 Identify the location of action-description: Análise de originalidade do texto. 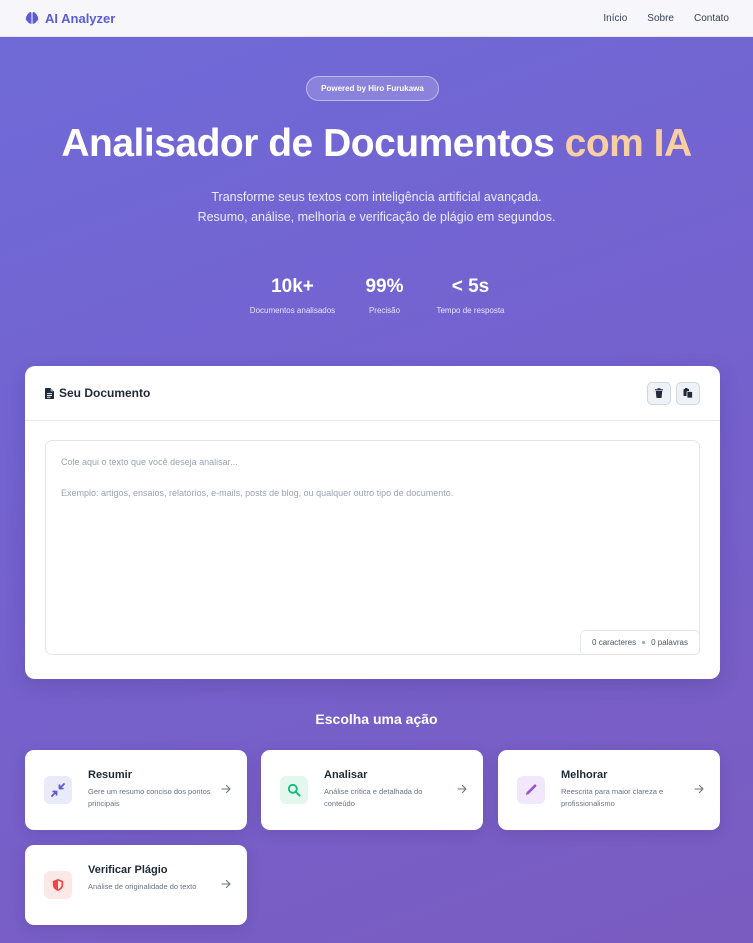
(142, 886).